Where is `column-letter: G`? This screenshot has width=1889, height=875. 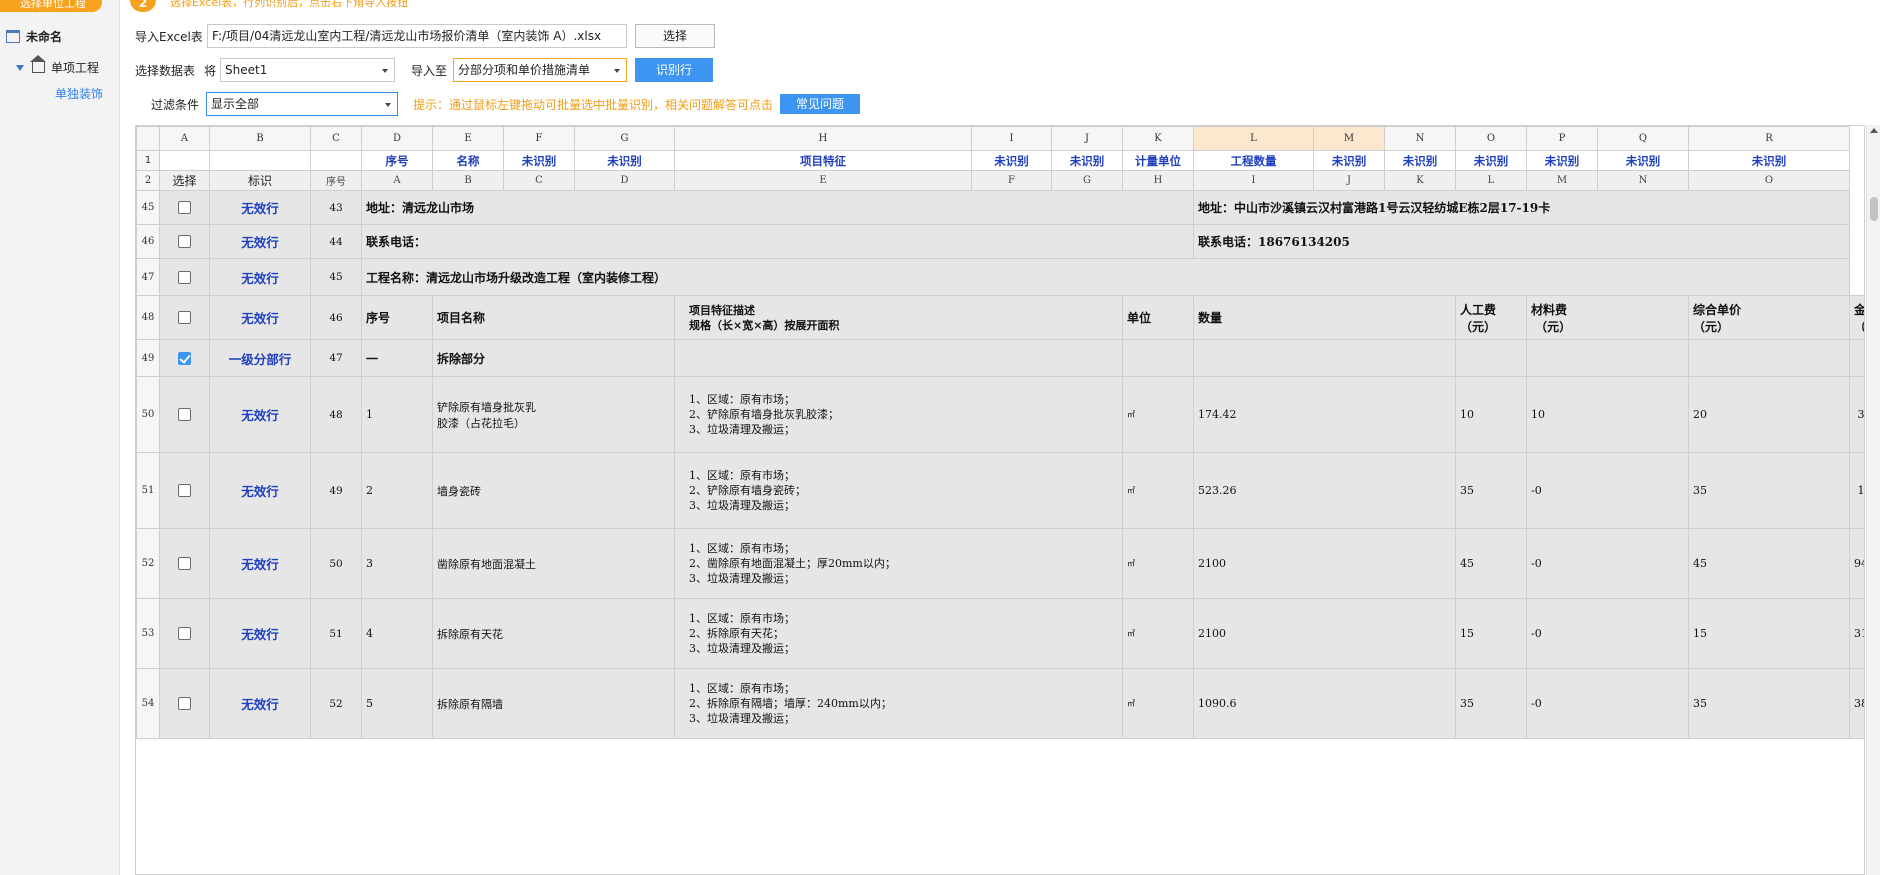 column-letter: G is located at coordinates (624, 138).